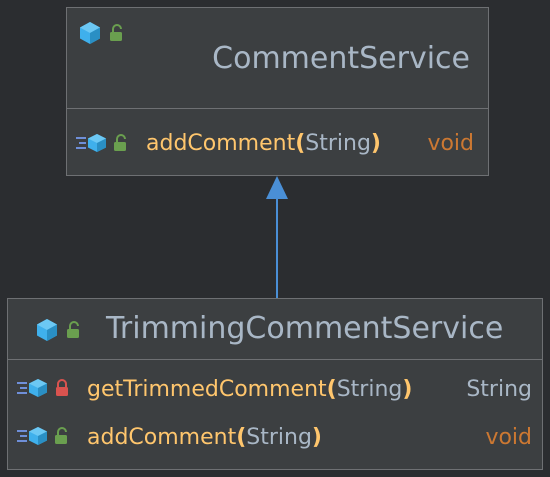  I want to click on method-name: getTrimmedComment, so click(207, 389).